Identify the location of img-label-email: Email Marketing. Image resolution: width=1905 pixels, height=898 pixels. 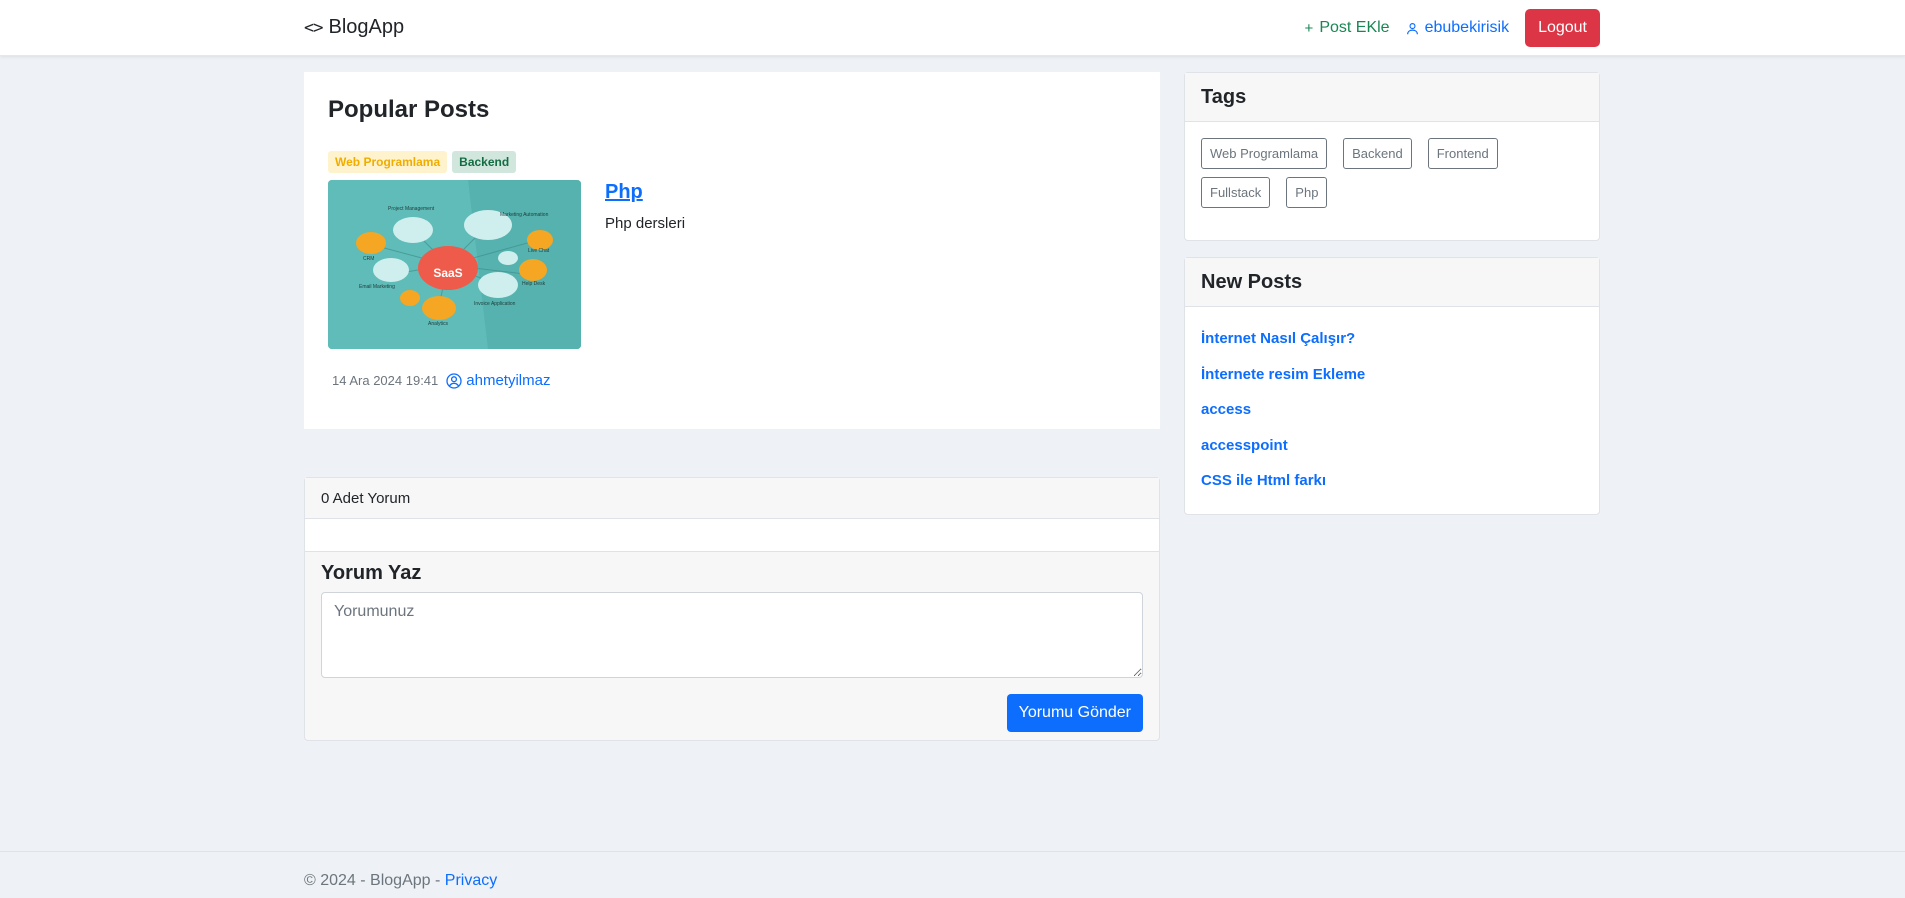
(377, 287).